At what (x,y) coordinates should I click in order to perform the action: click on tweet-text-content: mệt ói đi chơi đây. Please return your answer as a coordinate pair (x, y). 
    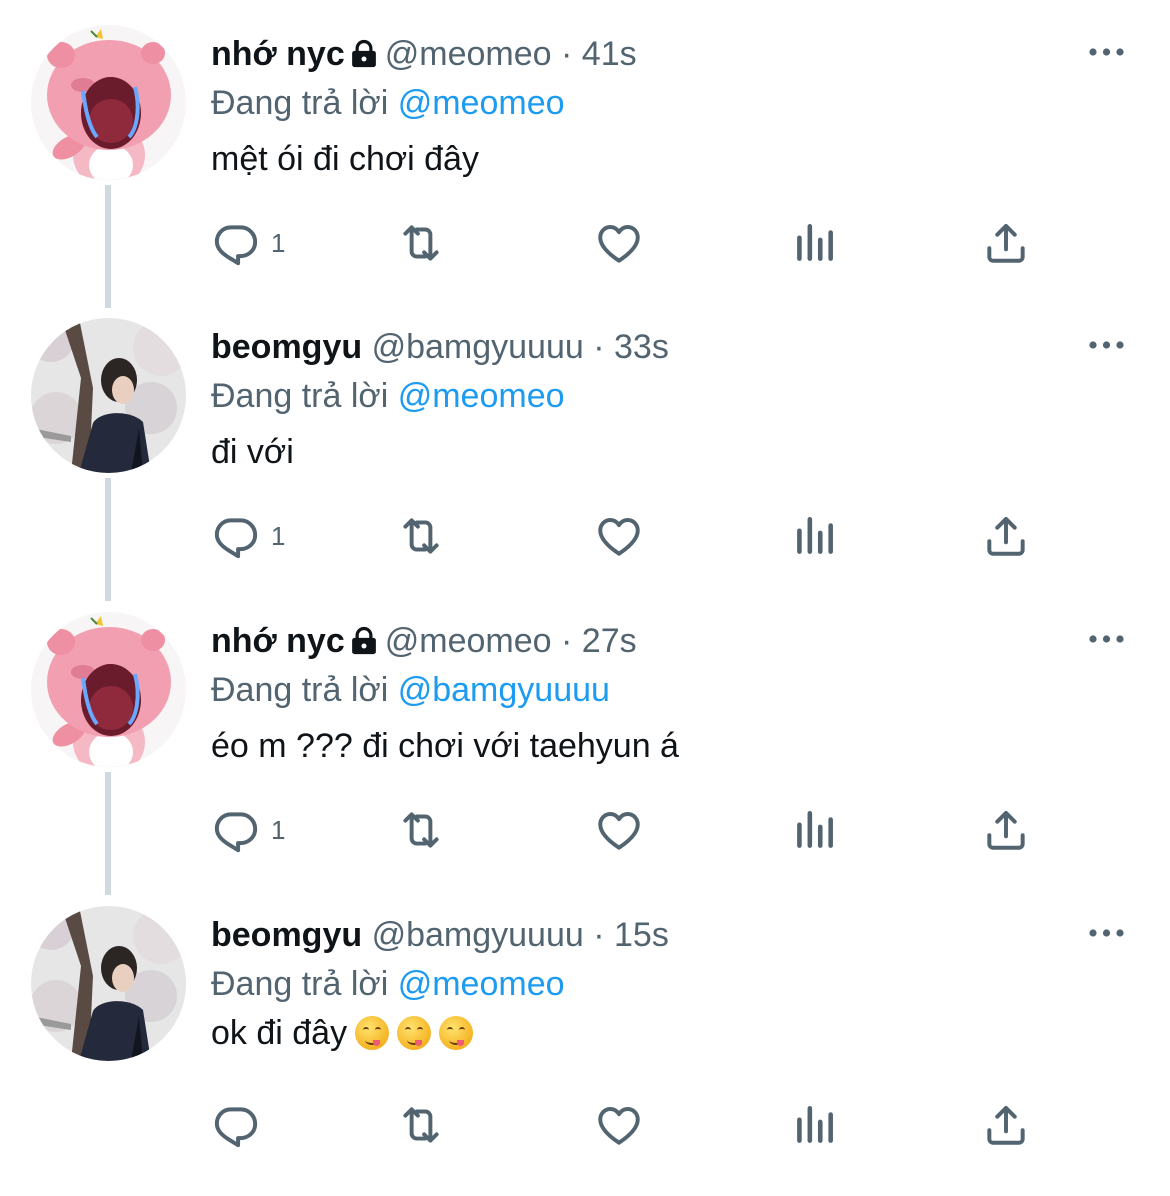
    Looking at the image, I should click on (345, 159).